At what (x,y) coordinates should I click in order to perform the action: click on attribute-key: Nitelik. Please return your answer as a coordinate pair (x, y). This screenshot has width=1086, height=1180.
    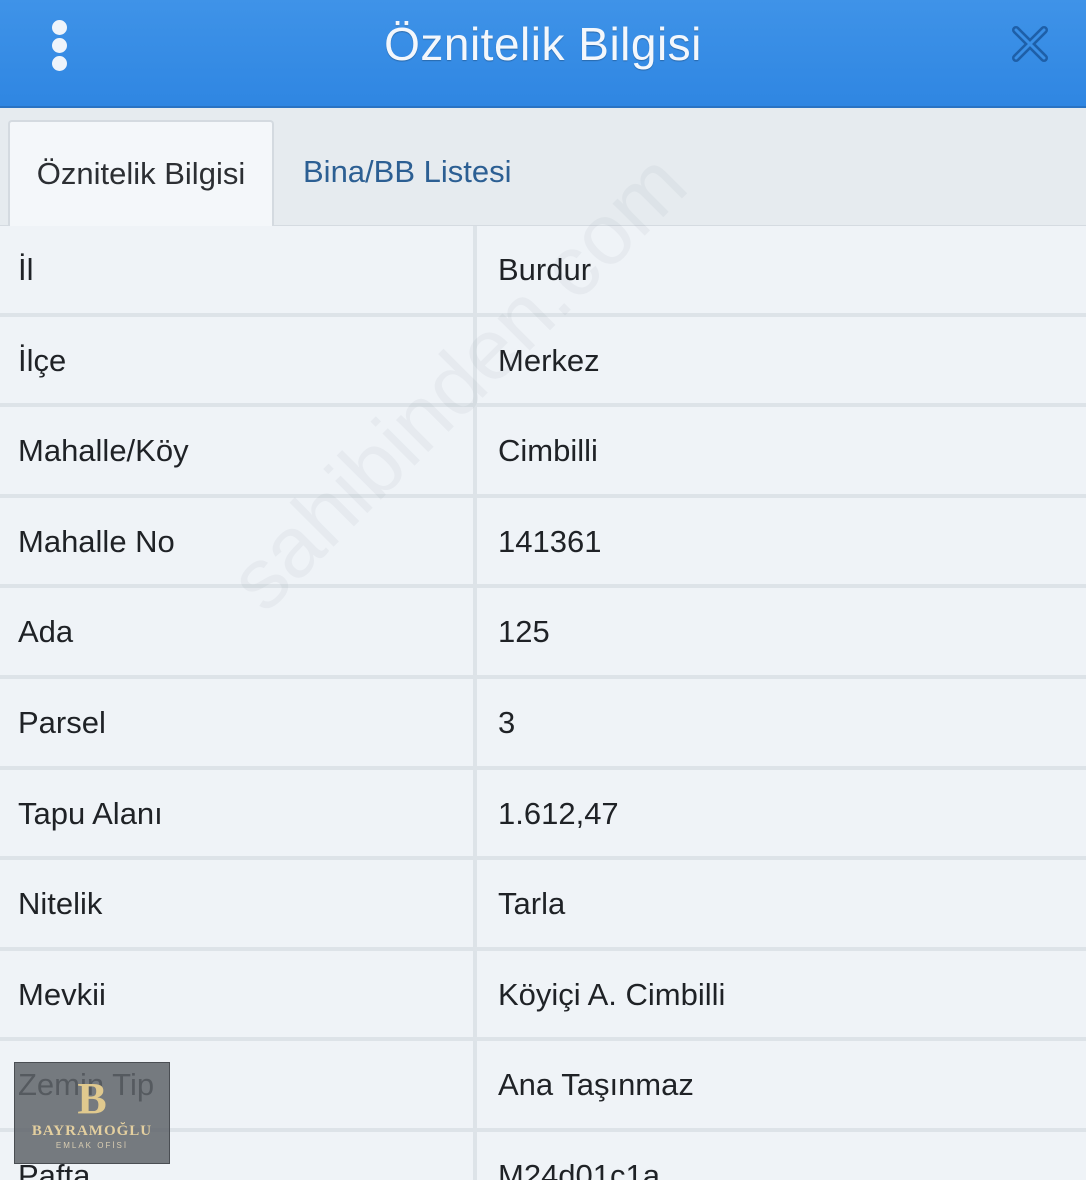
    Looking at the image, I should click on (236, 903).